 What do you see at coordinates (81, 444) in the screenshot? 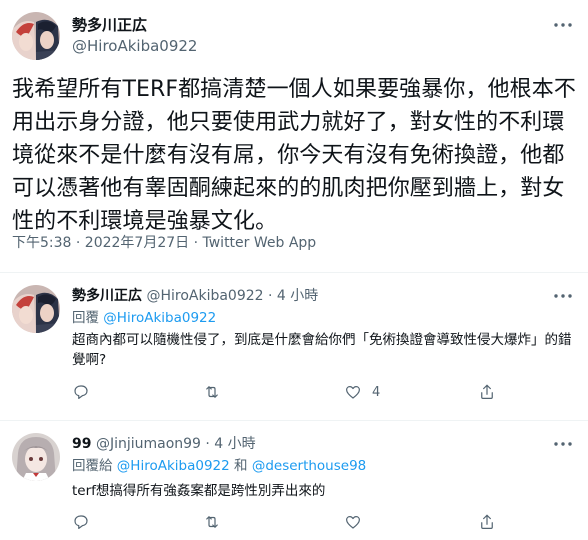
I see `reply-author-name: 99` at bounding box center [81, 444].